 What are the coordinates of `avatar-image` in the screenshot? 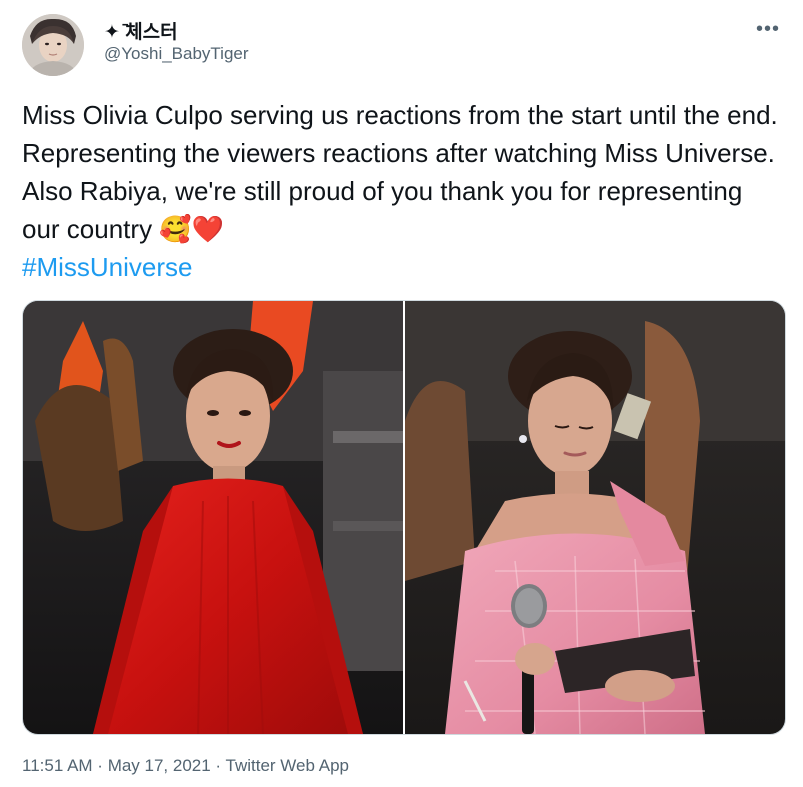 It's located at (53, 45).